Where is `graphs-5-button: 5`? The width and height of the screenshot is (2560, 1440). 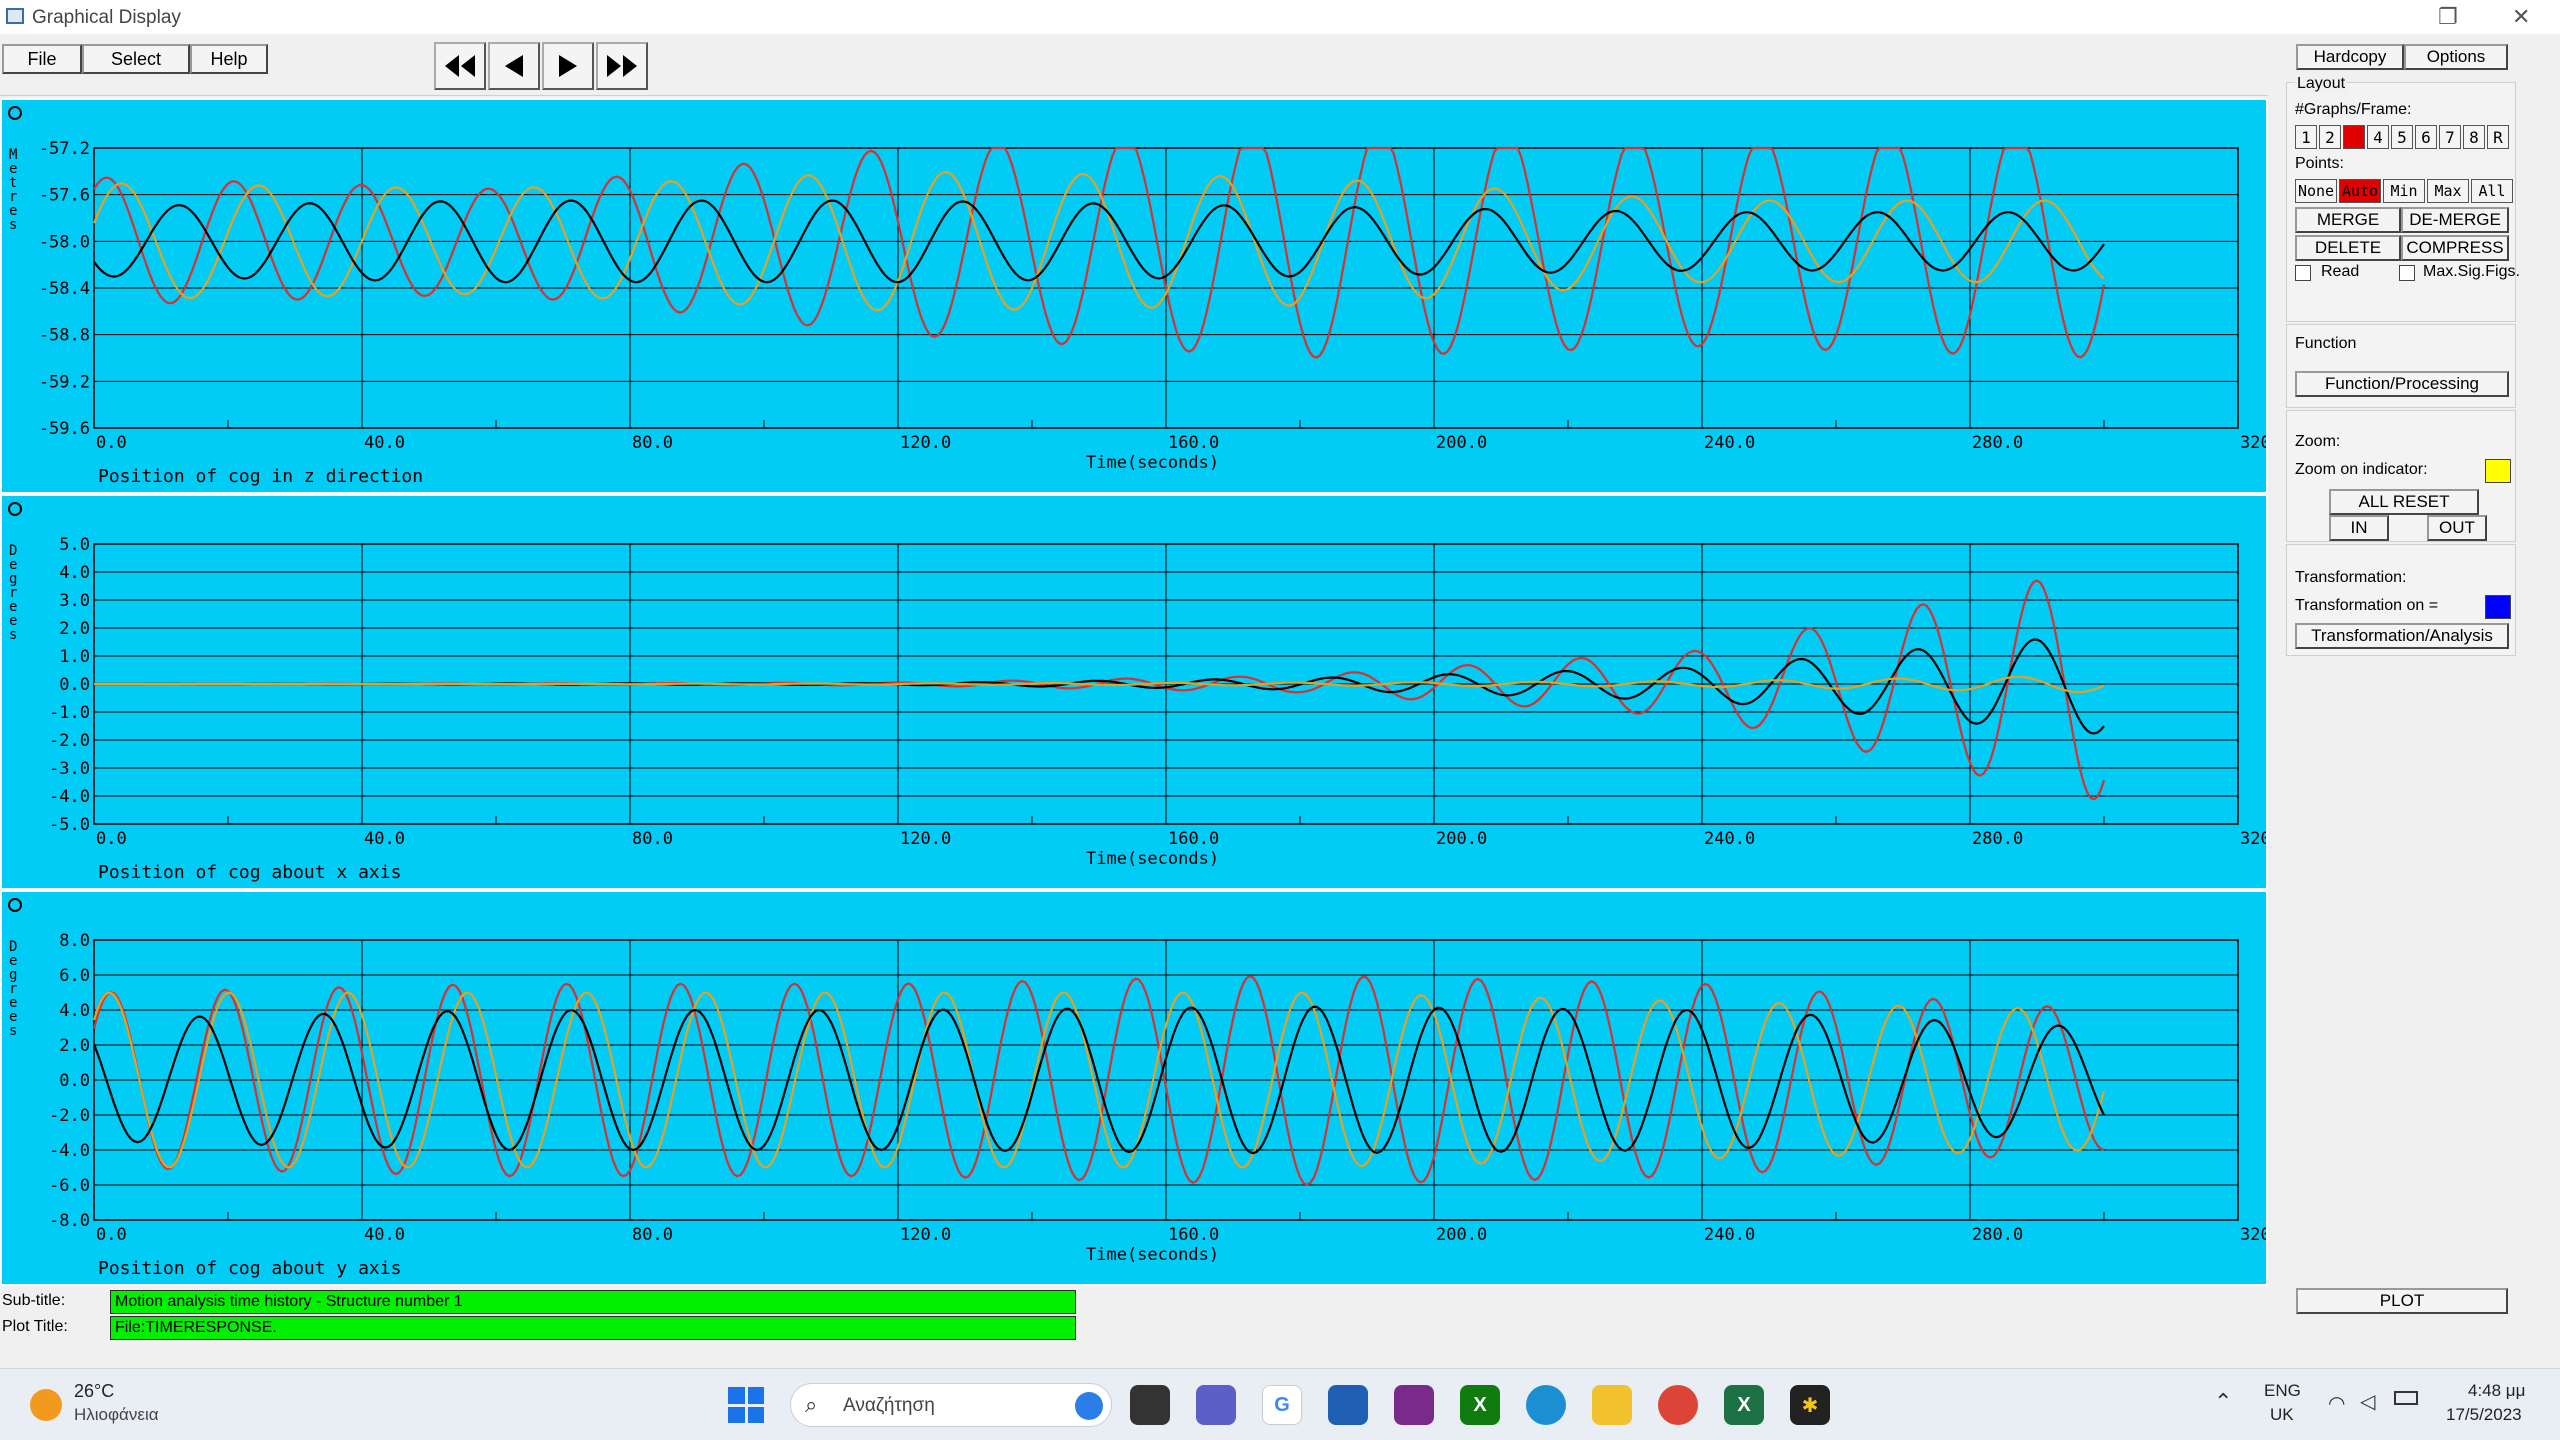 graphs-5-button: 5 is located at coordinates (2402, 137).